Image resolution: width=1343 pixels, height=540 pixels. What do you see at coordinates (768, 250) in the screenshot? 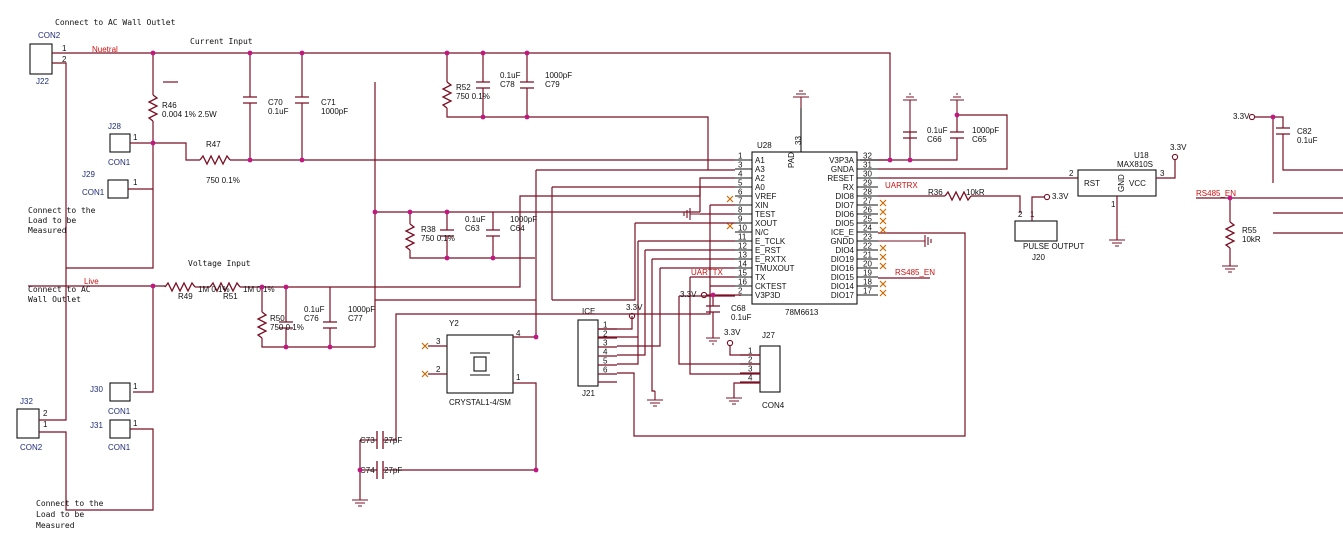
I see `u28-pin-name: E_RST` at bounding box center [768, 250].